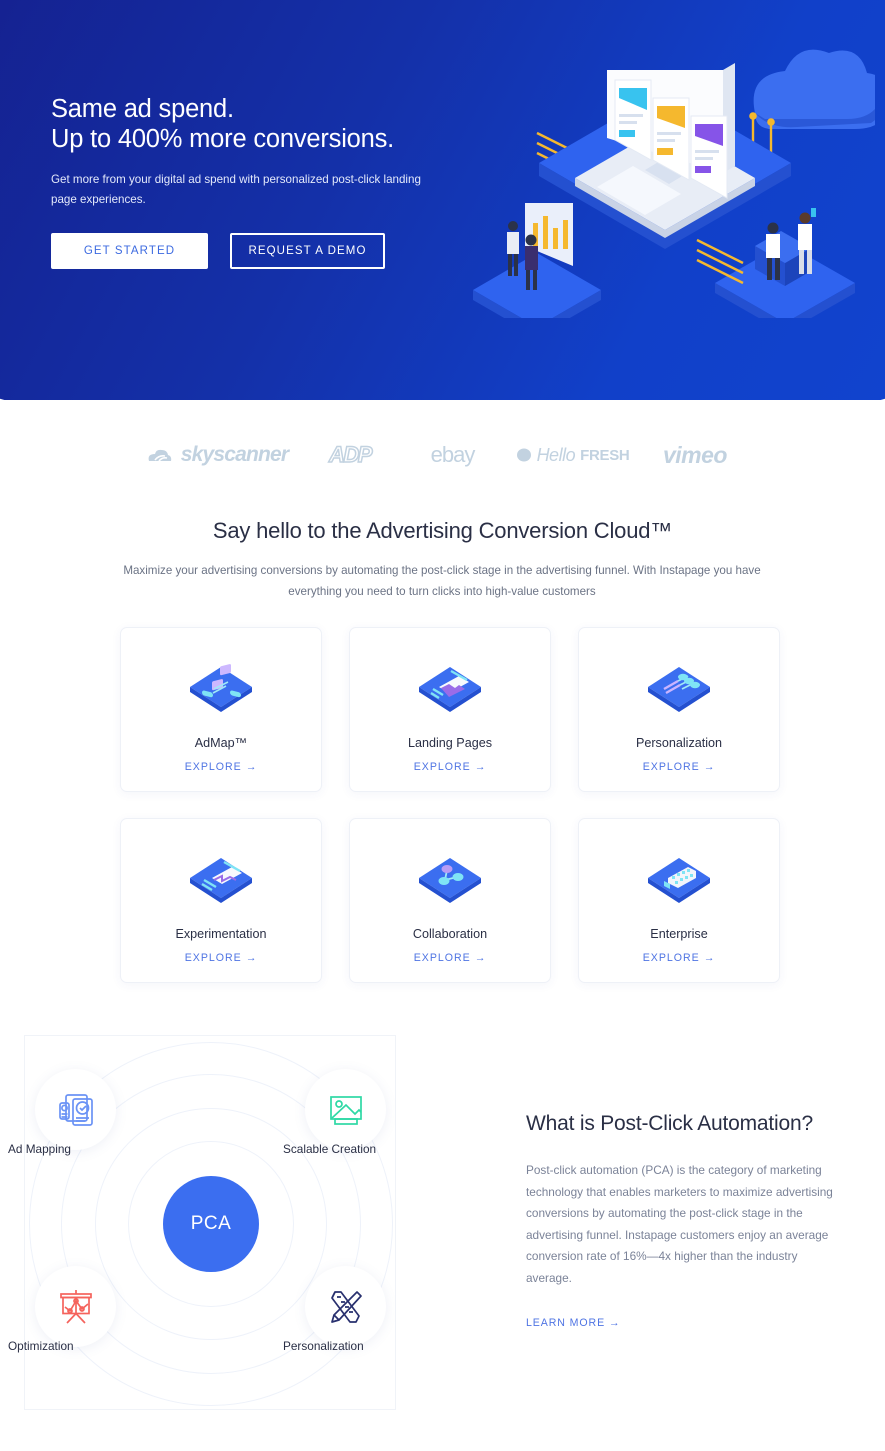  Describe the element at coordinates (142, 109) in the screenshot. I see `hero-headline-line1: Same ad spend.` at that location.